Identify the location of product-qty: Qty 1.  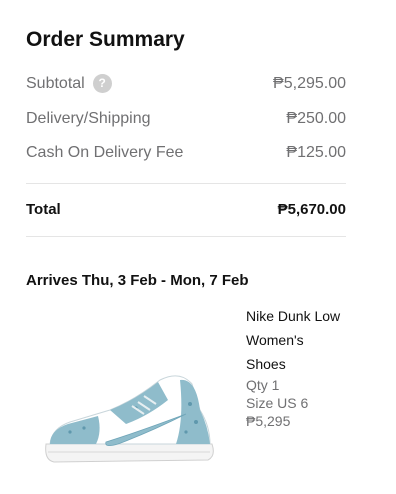
(263, 385).